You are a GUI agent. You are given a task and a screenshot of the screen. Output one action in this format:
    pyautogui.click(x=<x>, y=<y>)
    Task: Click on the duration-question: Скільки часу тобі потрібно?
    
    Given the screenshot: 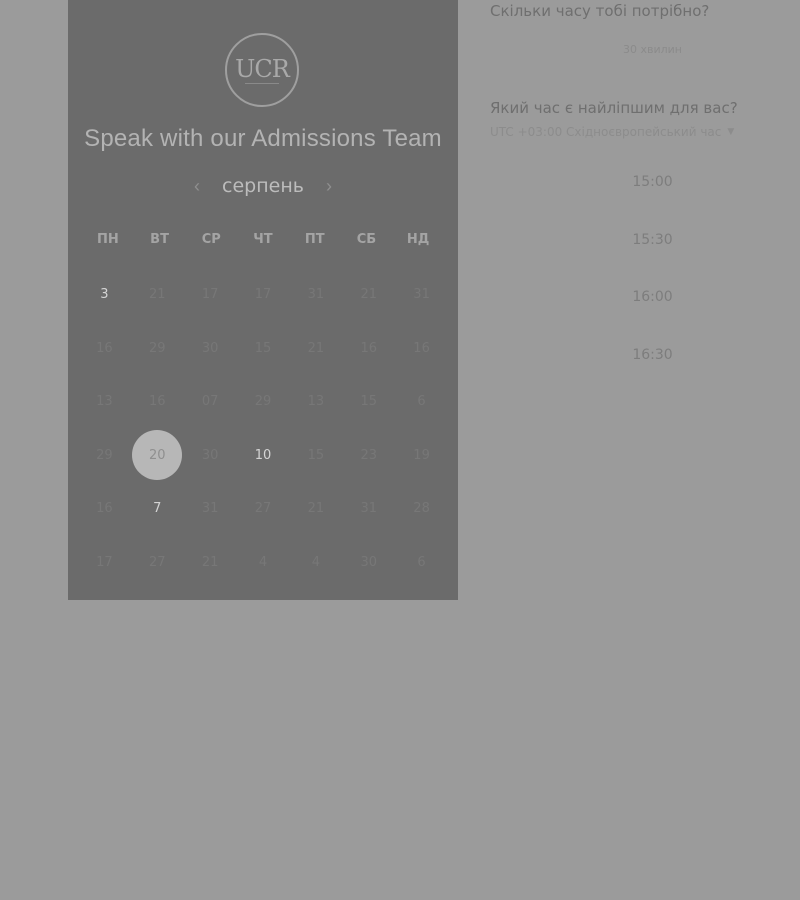 What is the action you would take?
    pyautogui.click(x=600, y=11)
    